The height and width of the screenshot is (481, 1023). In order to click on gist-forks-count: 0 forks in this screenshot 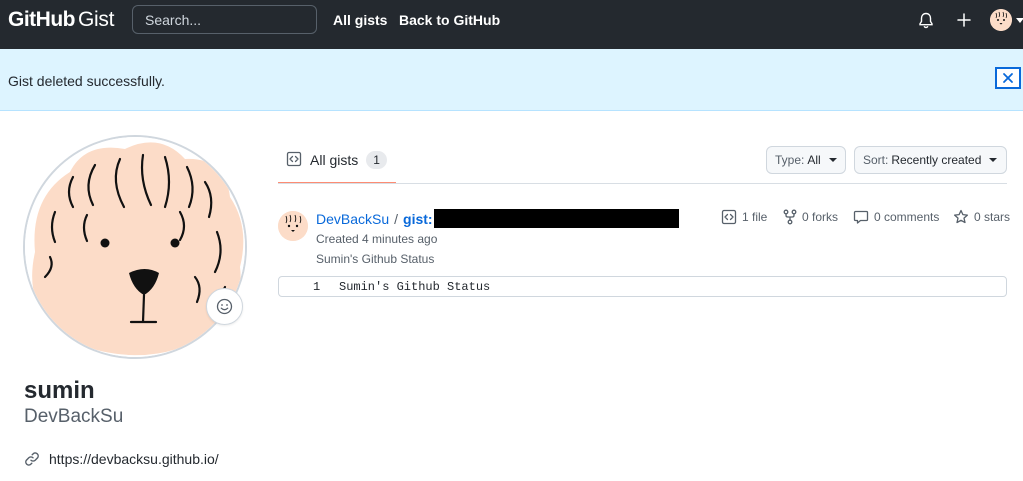, I will do `click(820, 217)`.